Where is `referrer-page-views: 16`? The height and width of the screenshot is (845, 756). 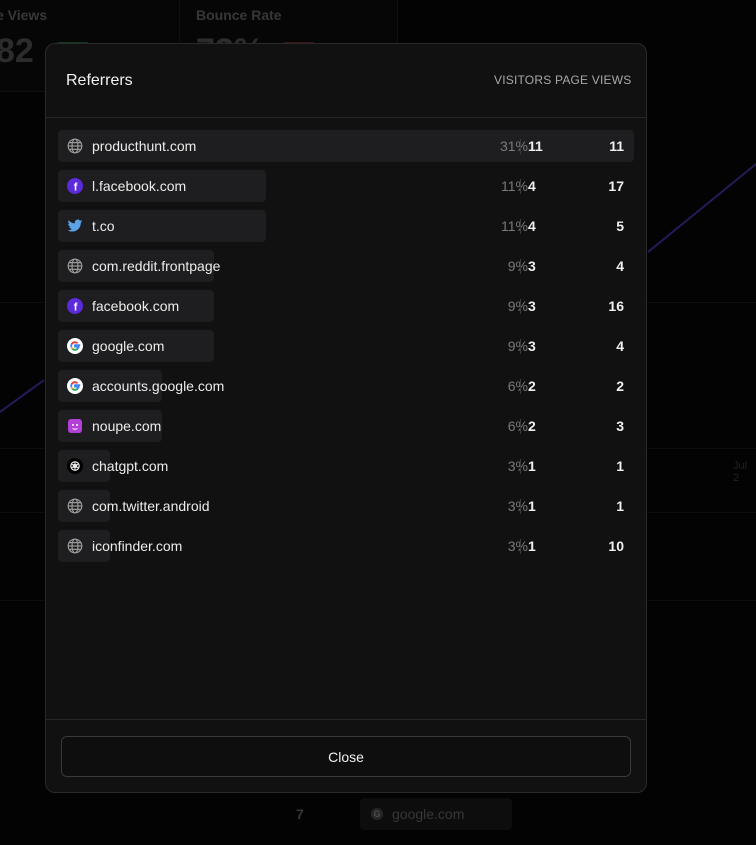
referrer-page-views: 16 is located at coordinates (616, 306).